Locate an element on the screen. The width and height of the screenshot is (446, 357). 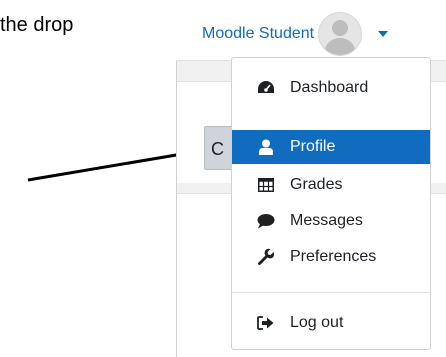
menu-item-label: Log out is located at coordinates (317, 322).